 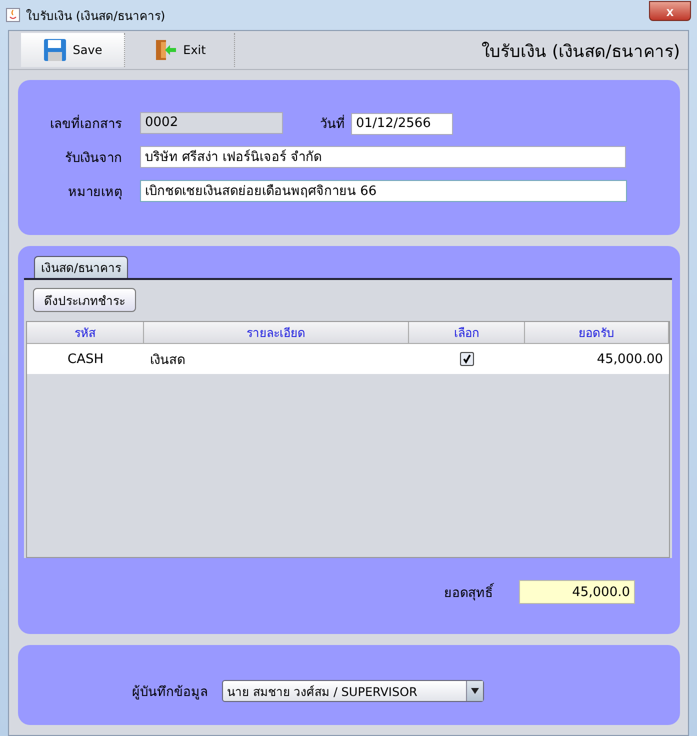 What do you see at coordinates (167, 361) in the screenshot?
I see `table-cell-text: เงินสด` at bounding box center [167, 361].